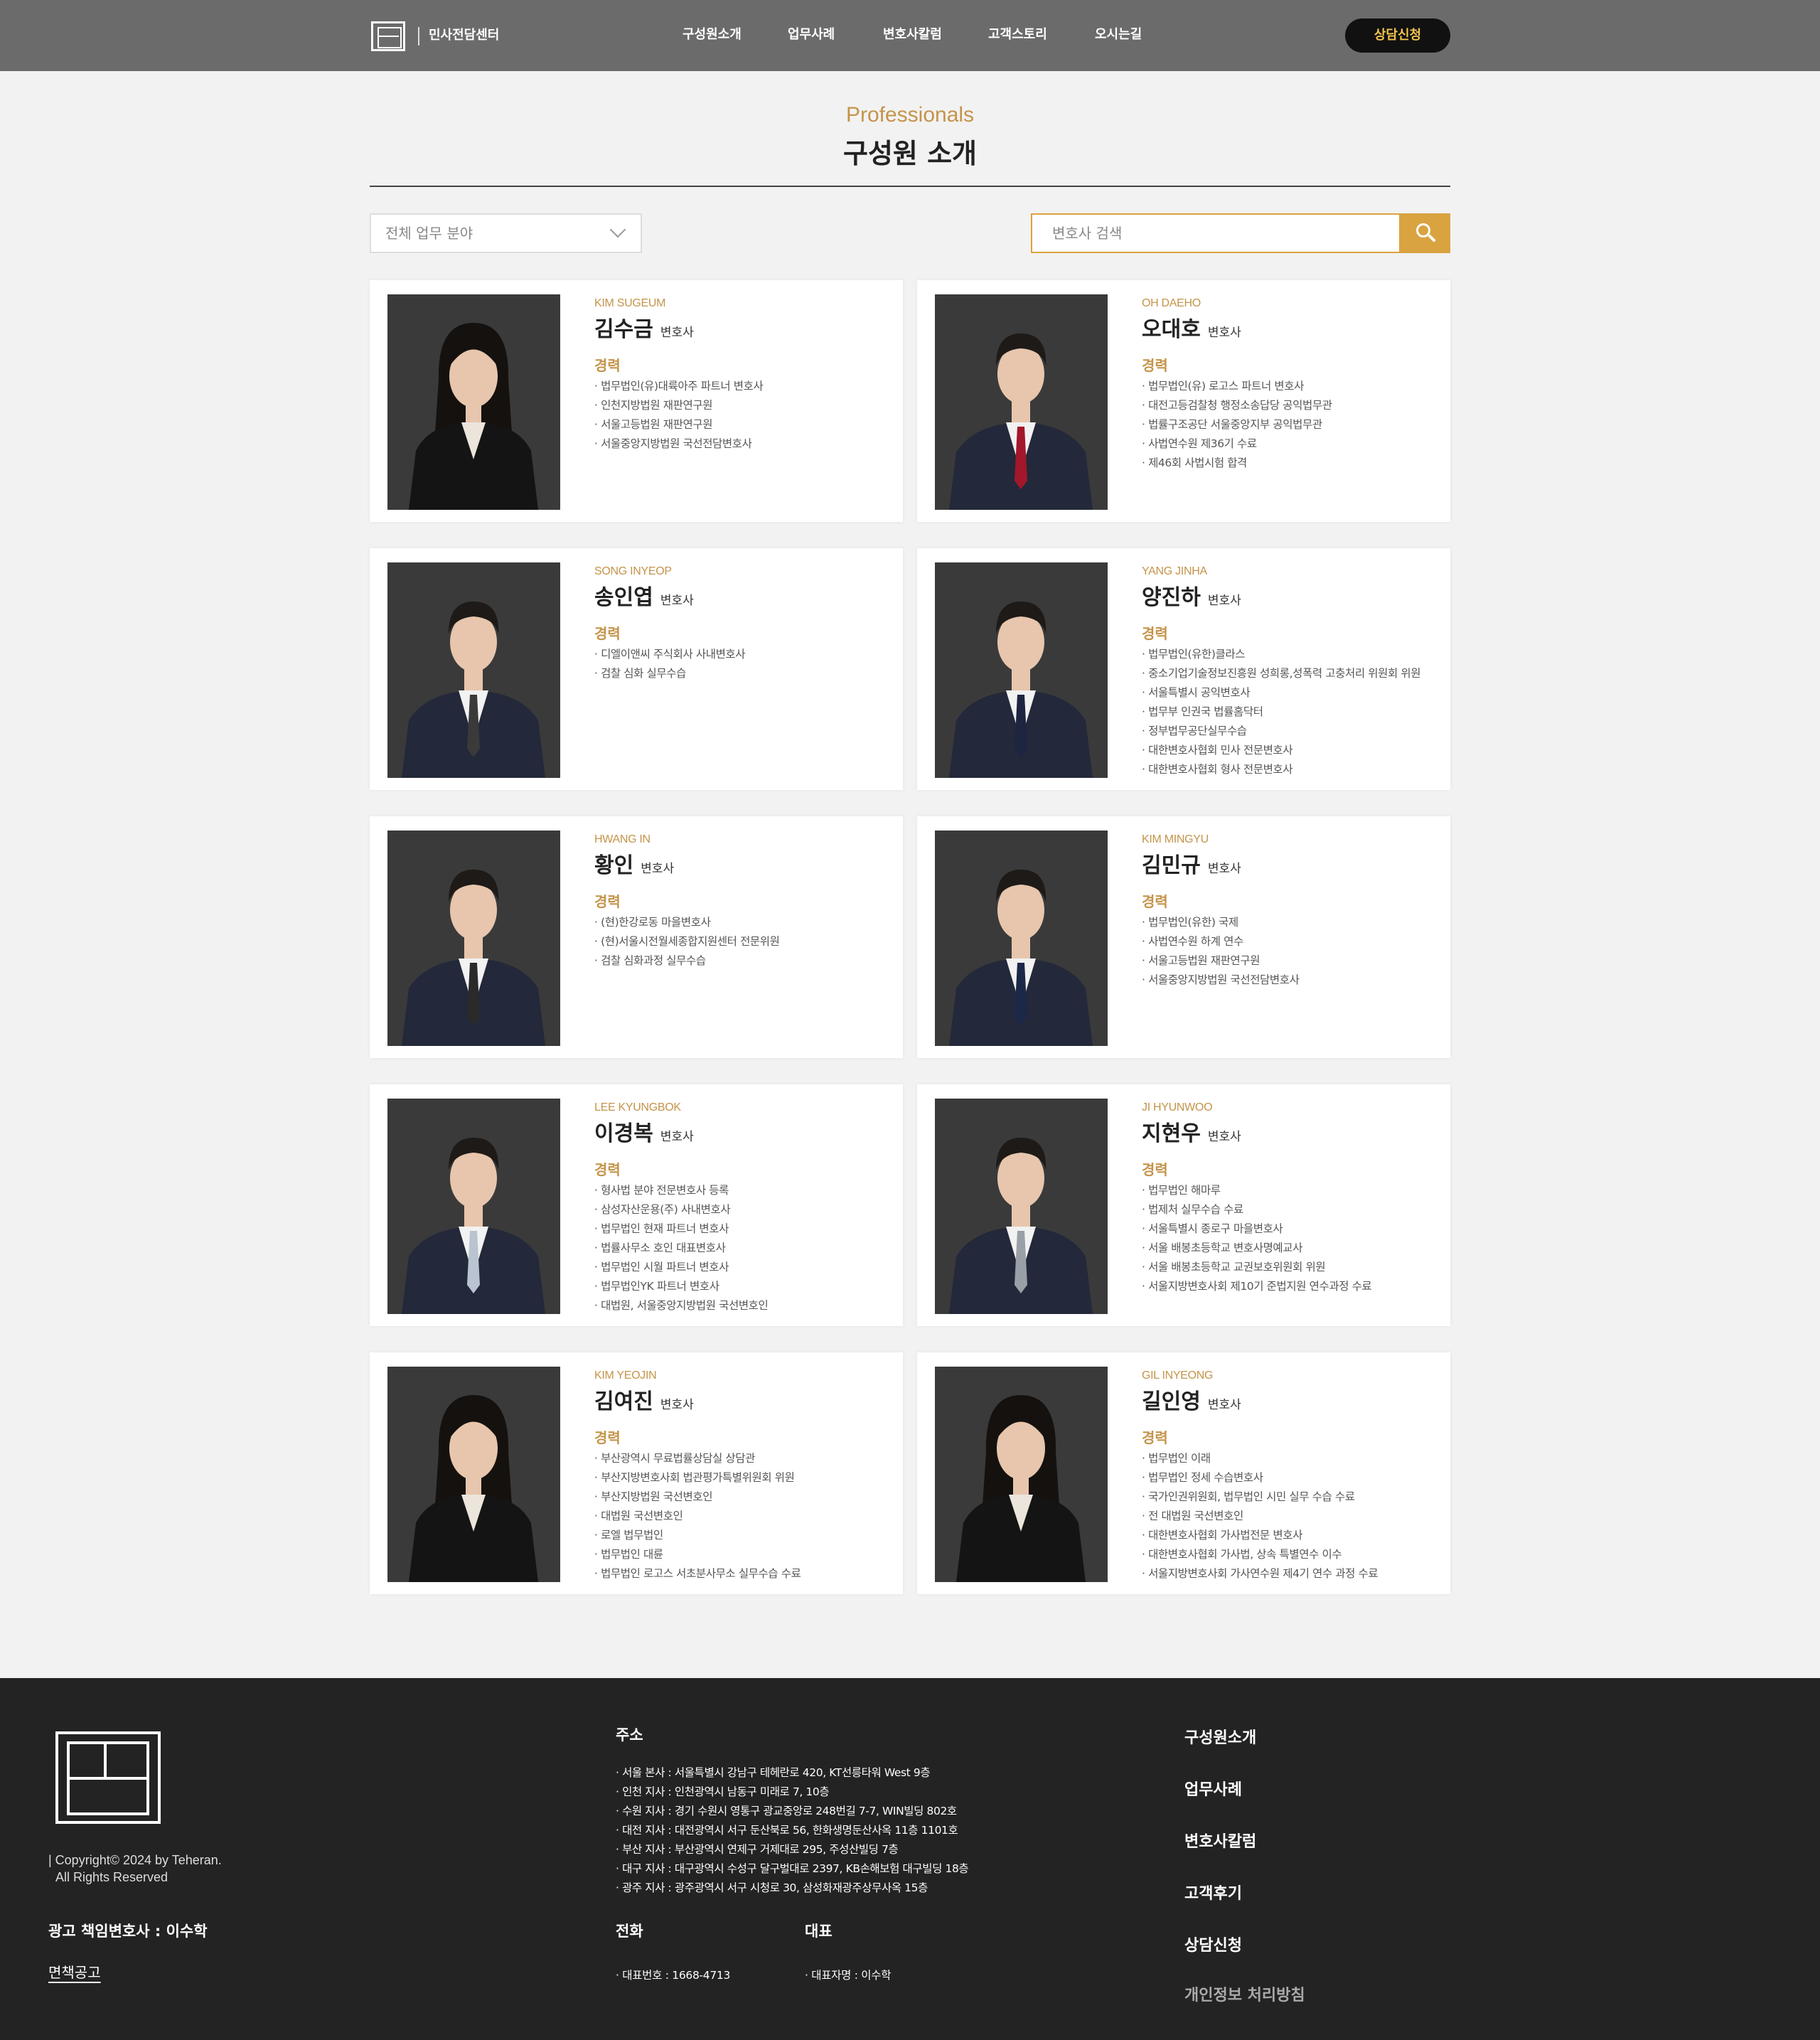 The image size is (1820, 2040). What do you see at coordinates (792, 1889) in the screenshot?
I see `address-item: 광주 지사 : 광주광역시 서구 시청로 30, 삼성화재광주상무사옥 15층` at bounding box center [792, 1889].